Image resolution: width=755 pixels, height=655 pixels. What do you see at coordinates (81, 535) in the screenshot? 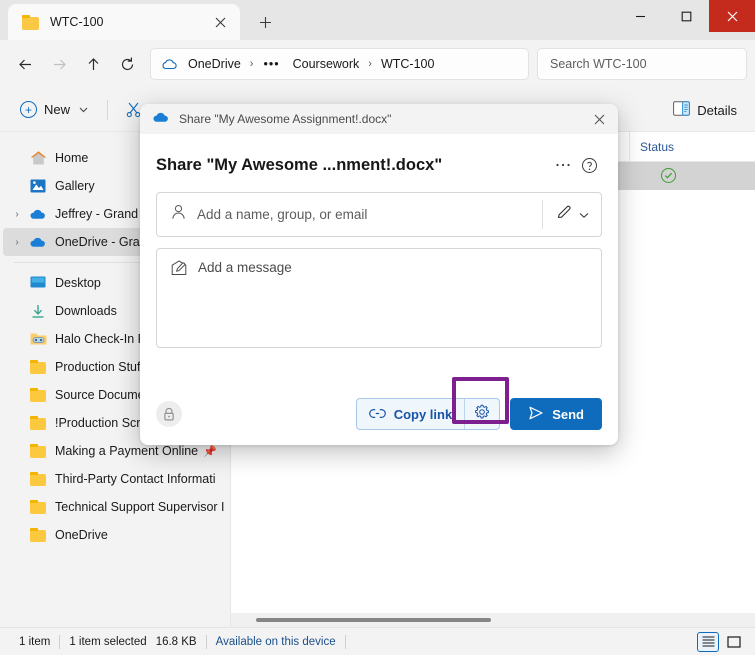
I see `sidebar-item-label: OneDrive` at bounding box center [81, 535].